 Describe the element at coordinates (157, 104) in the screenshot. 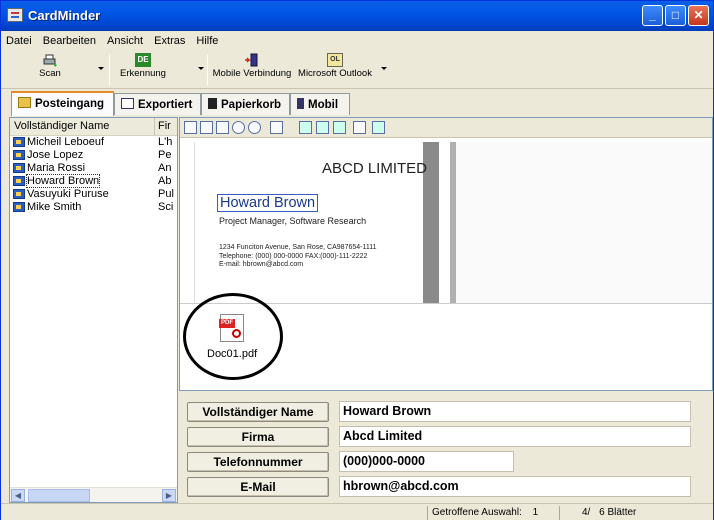

I see `tab-exportiert: Exportiert` at that location.